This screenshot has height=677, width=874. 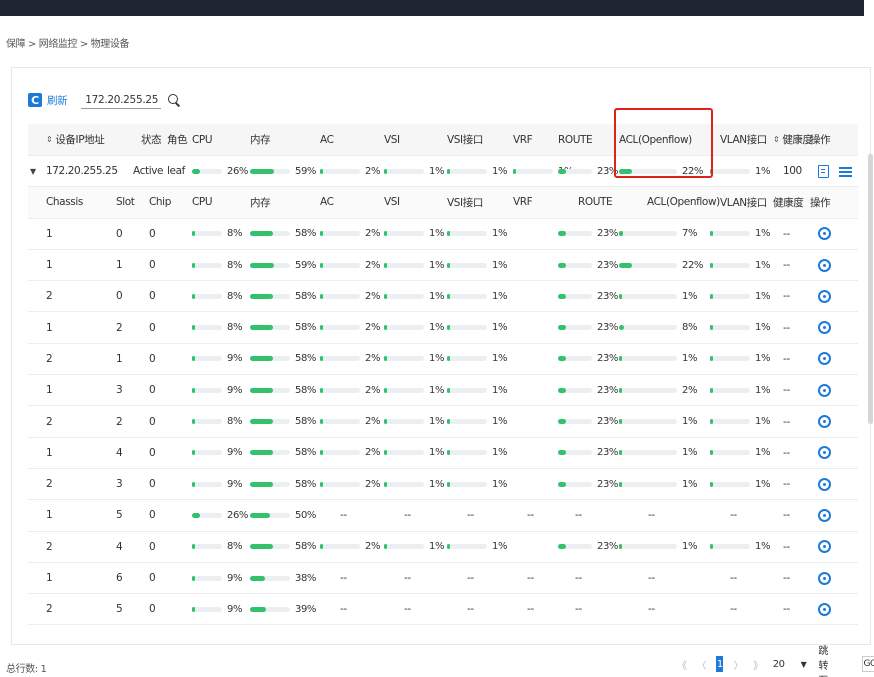 What do you see at coordinates (75, 139) in the screenshot?
I see `header-0: ⇕ 设备IP地址` at bounding box center [75, 139].